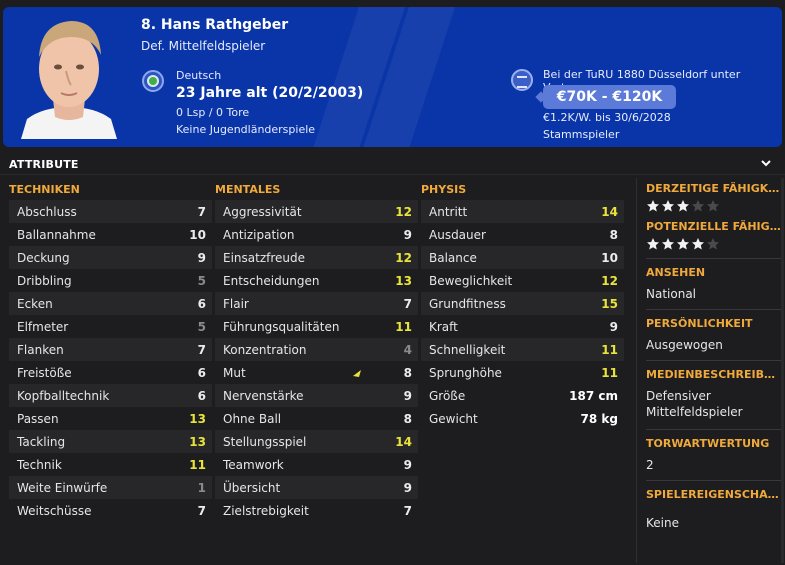  Describe the element at coordinates (110, 441) in the screenshot. I see `attribute-row: Tackling 13` at that location.